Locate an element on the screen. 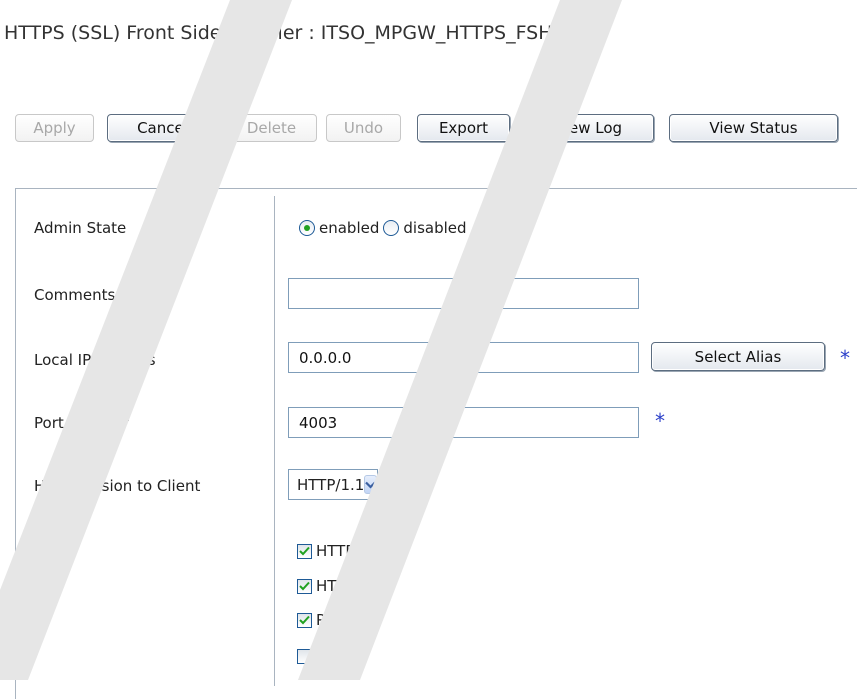 This screenshot has width=857, height=699. port-number-label: Port Number is located at coordinates (81, 423).